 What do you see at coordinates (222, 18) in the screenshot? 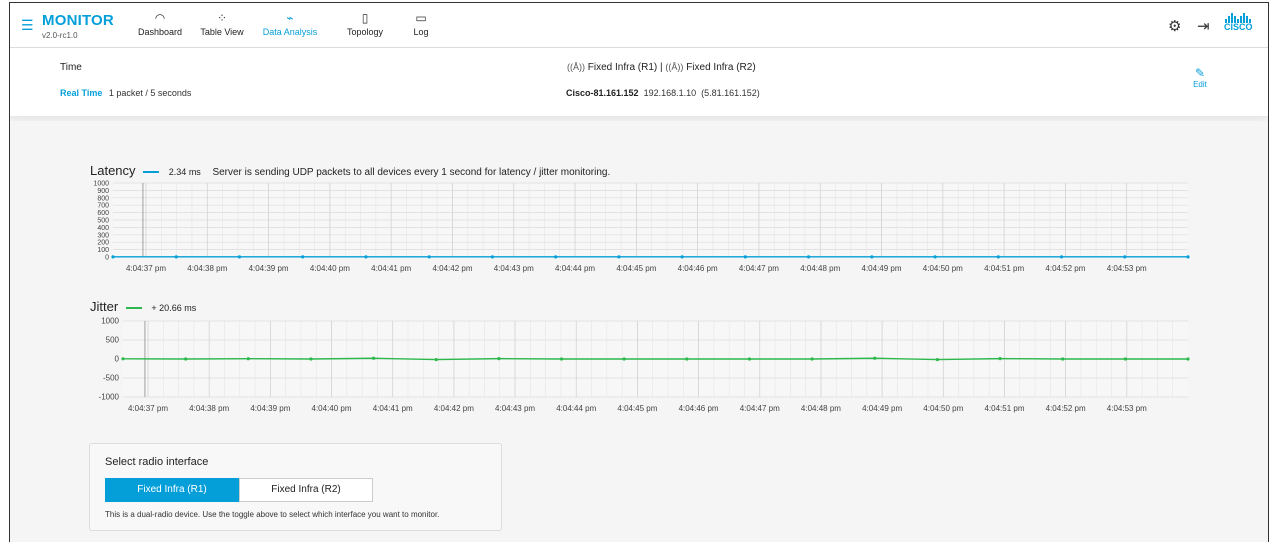
I see `network-nodes-icon: ⁘` at bounding box center [222, 18].